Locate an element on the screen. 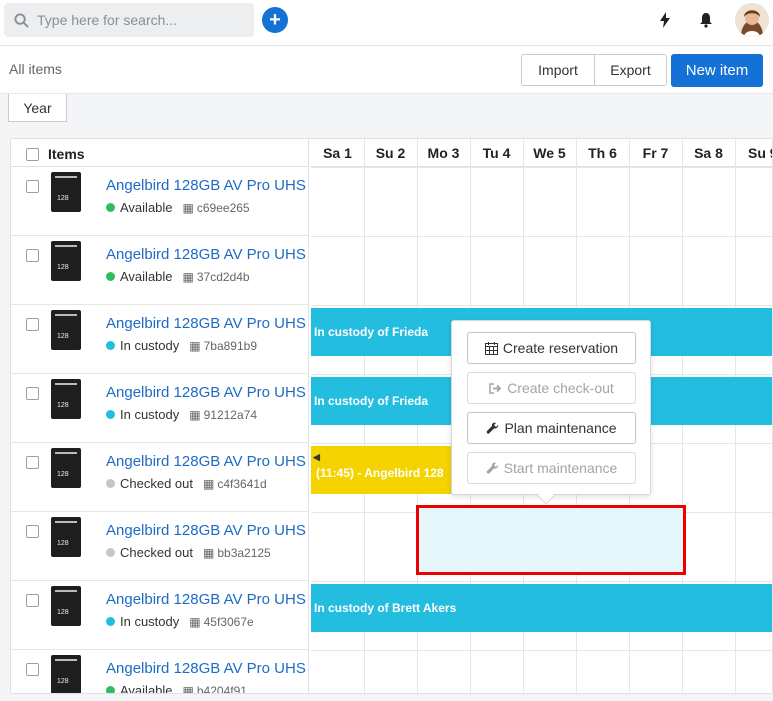 The image size is (773, 701). item-status: In custody ▦ 45f3067e is located at coordinates (180, 621).